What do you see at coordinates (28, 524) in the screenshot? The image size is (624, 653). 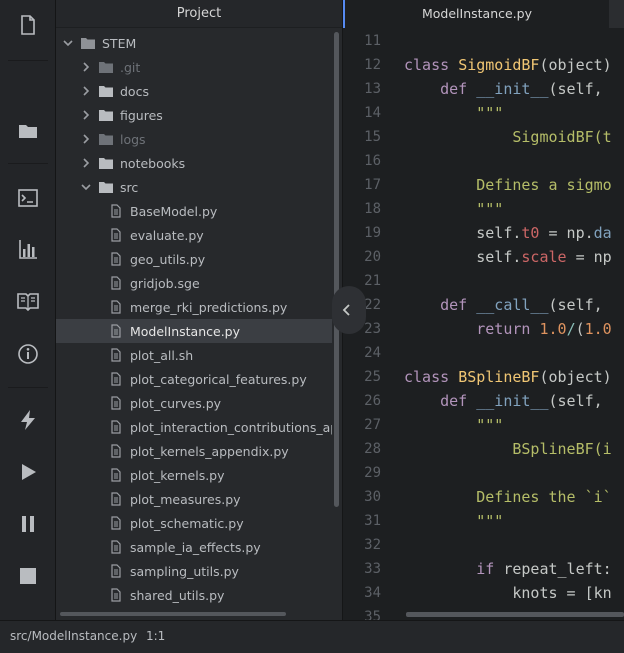 I see `pause-icon` at bounding box center [28, 524].